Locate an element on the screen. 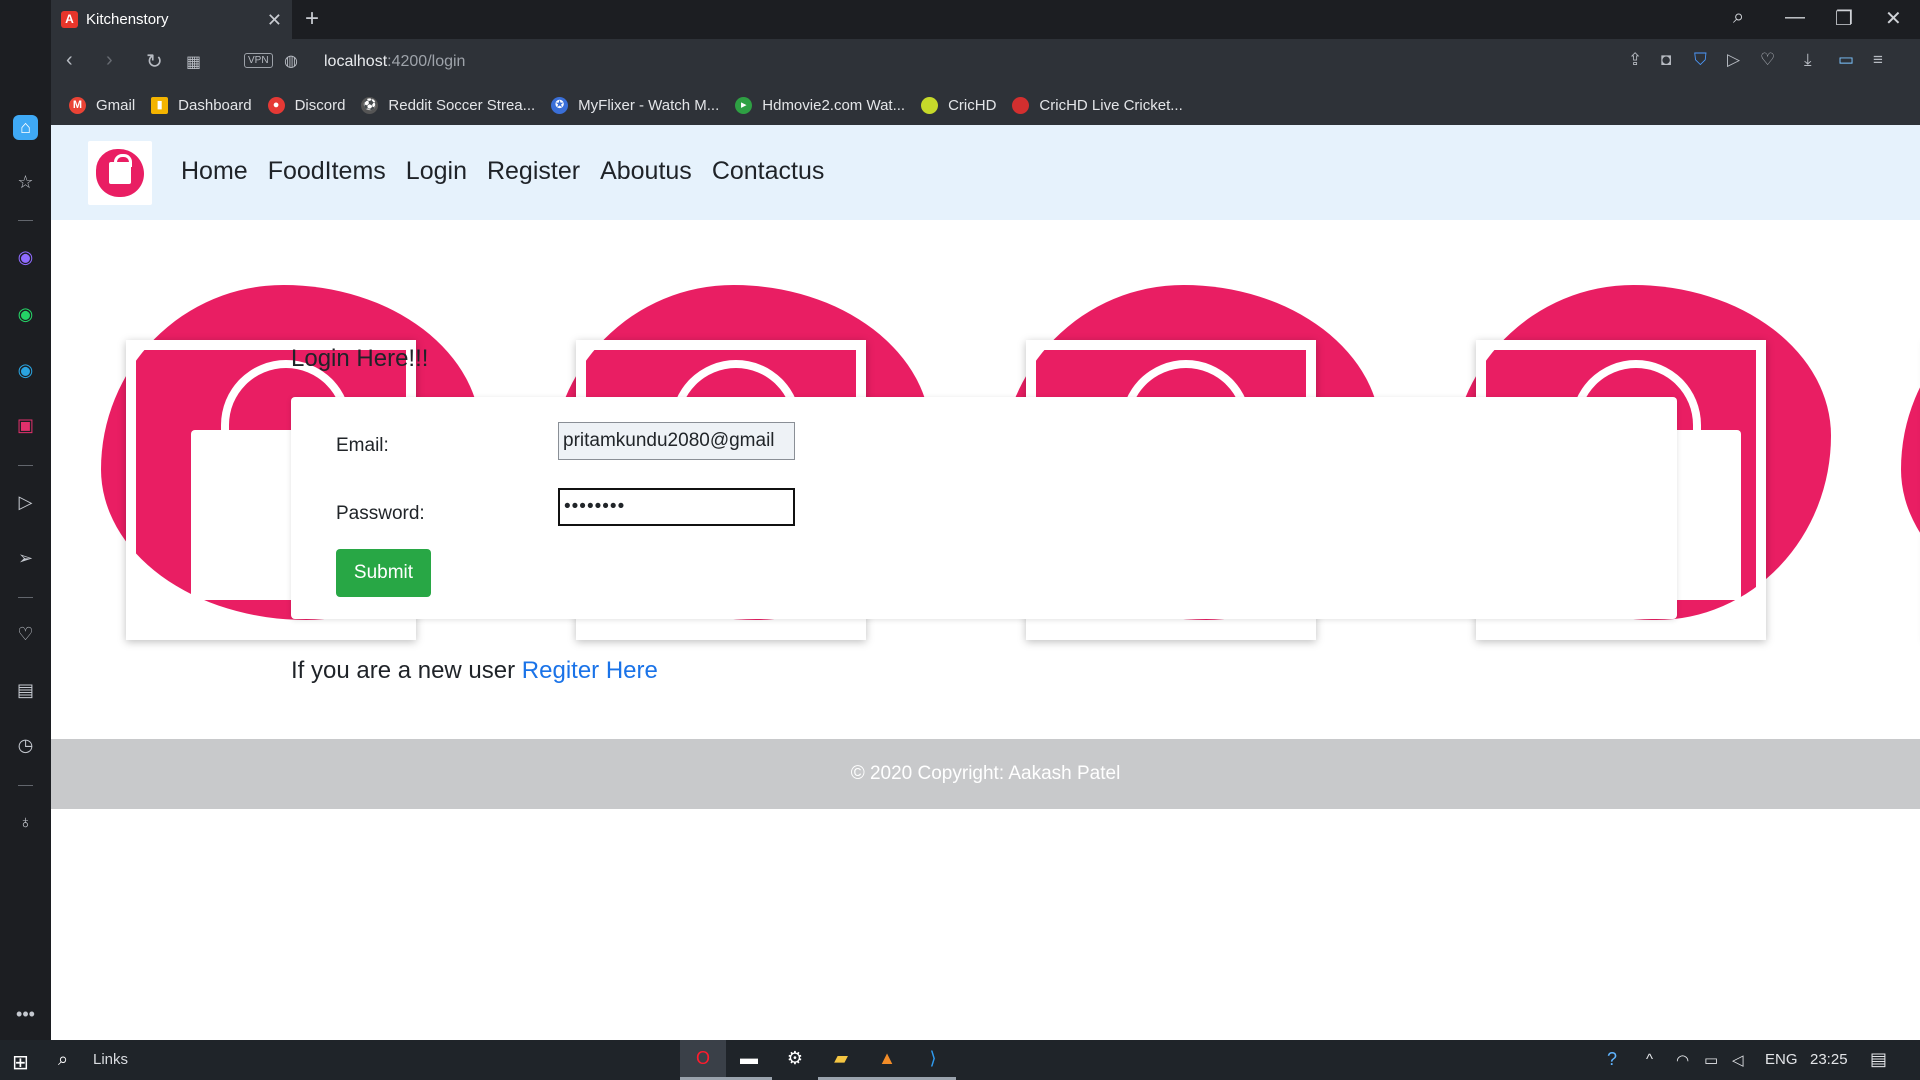 The image size is (1920, 1080). bookmark-crichd: CricHD is located at coordinates (959, 105).